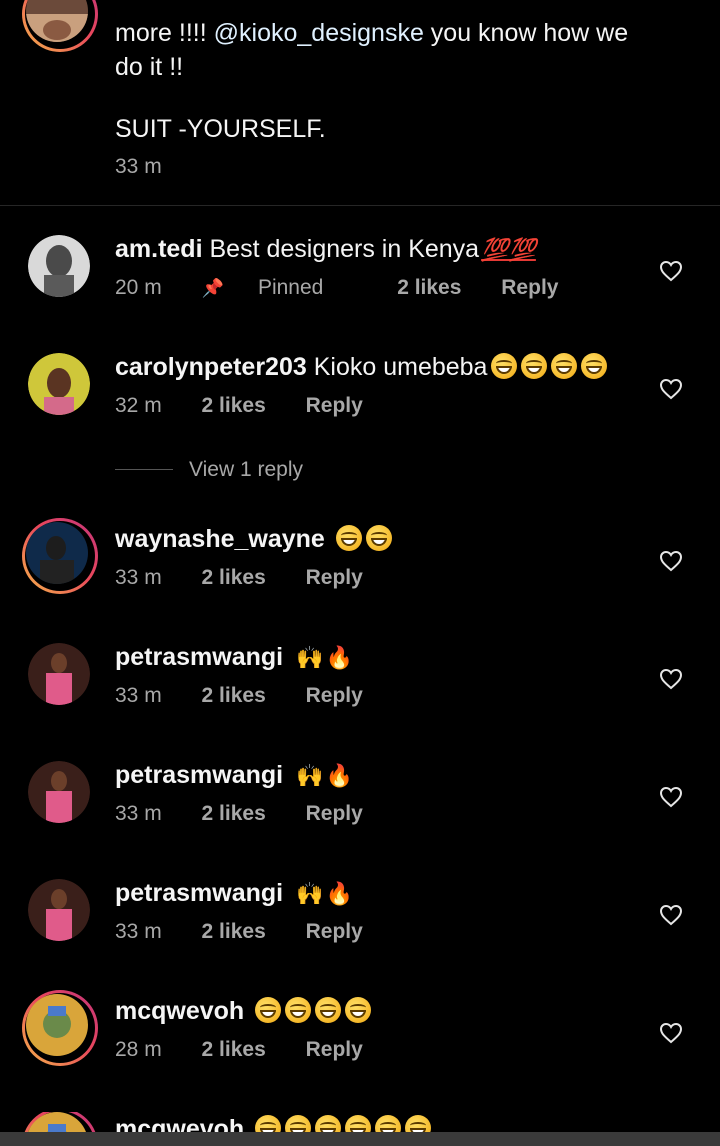  What do you see at coordinates (246, 470) in the screenshot?
I see `view-replies-label: View 1 reply` at bounding box center [246, 470].